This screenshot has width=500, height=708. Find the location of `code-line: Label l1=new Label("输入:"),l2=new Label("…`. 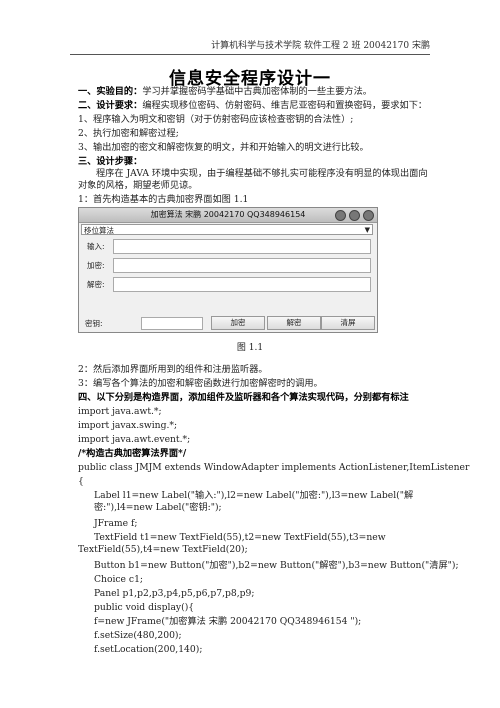

code-line: Label l1=new Label("输入:"),l2=new Label("… is located at coordinates (254, 501).